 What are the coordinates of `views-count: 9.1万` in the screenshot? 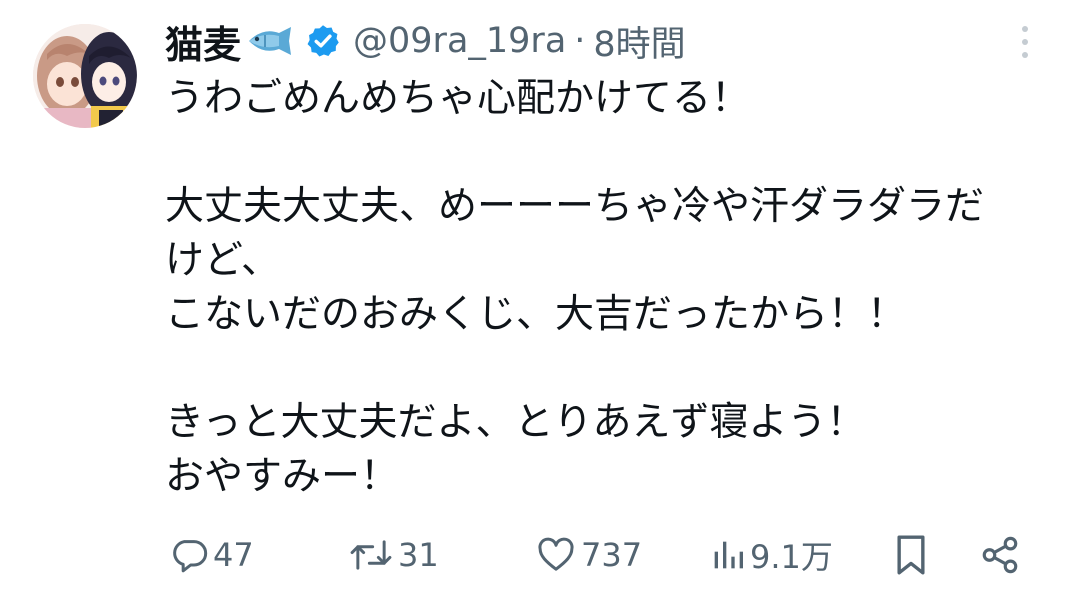 It's located at (791, 557).